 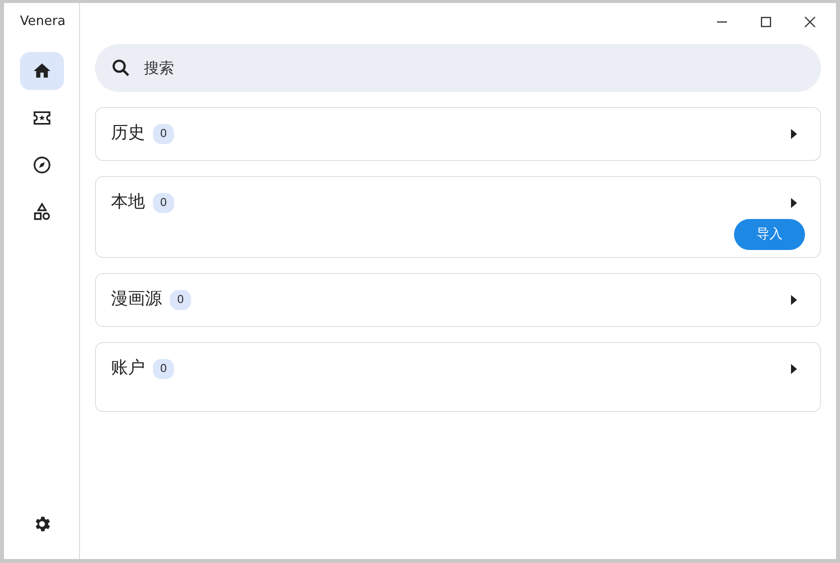 What do you see at coordinates (810, 22) in the screenshot?
I see `close-icon` at bounding box center [810, 22].